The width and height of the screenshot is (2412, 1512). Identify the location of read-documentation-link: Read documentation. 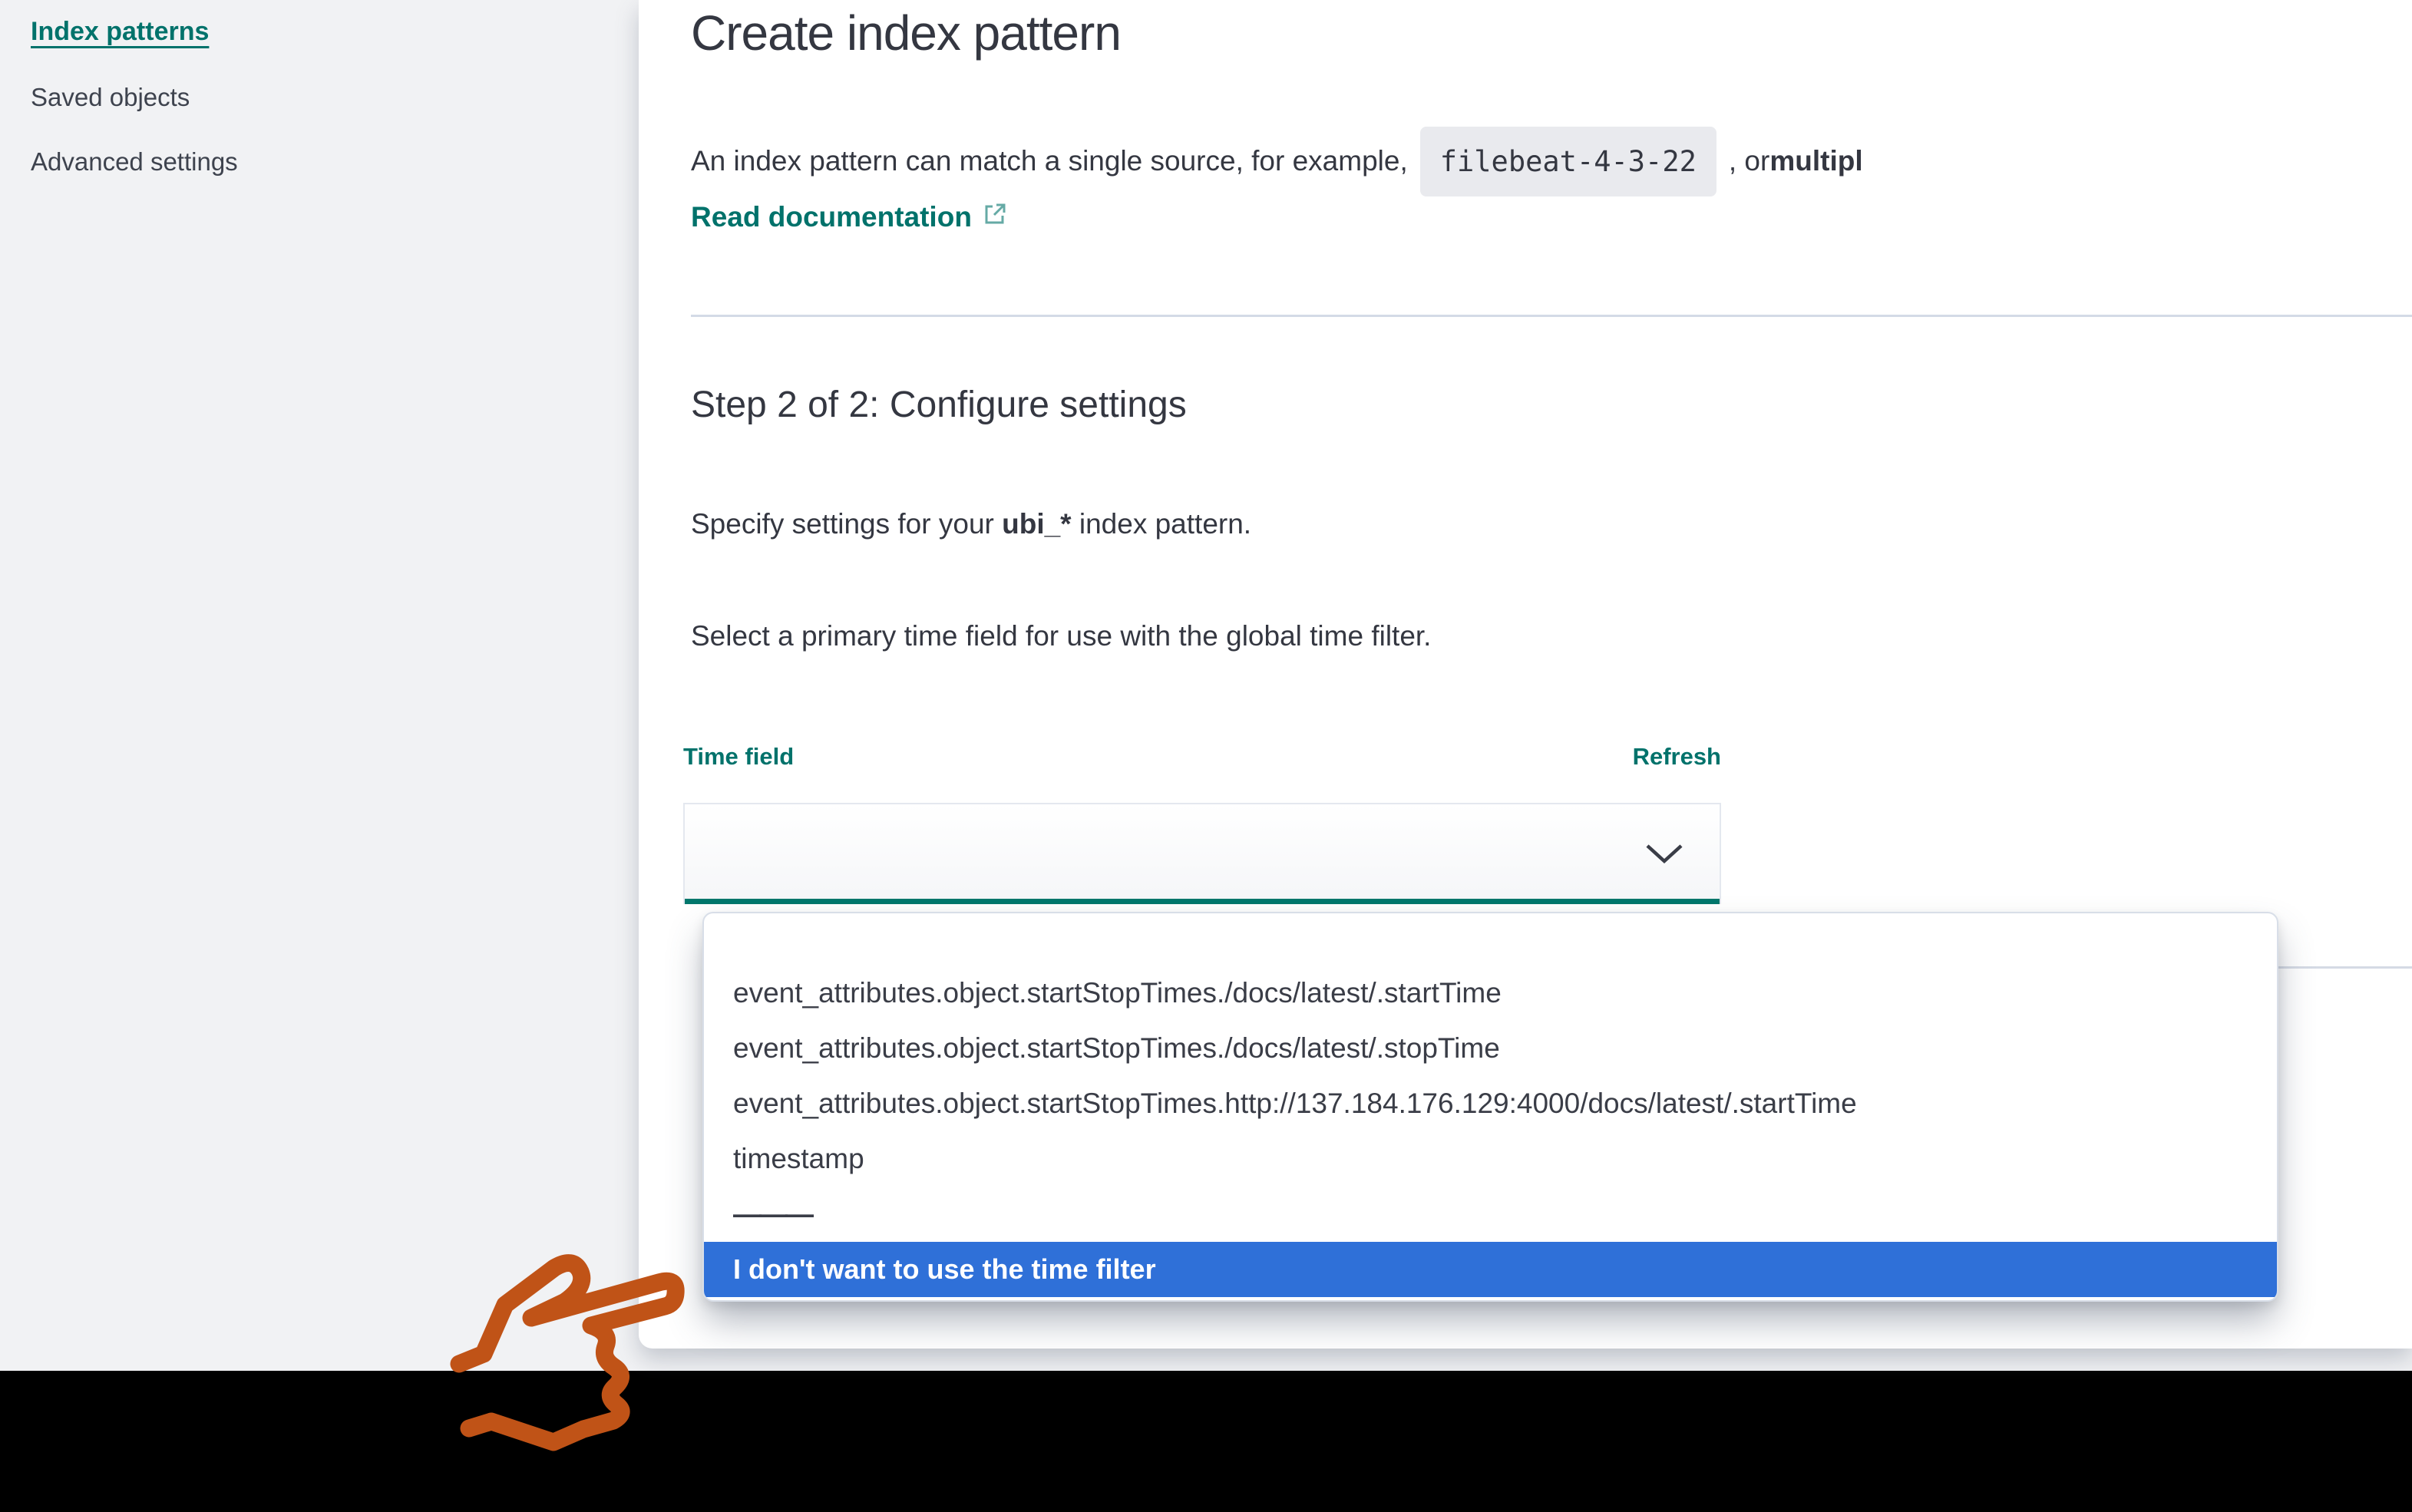
(849, 217).